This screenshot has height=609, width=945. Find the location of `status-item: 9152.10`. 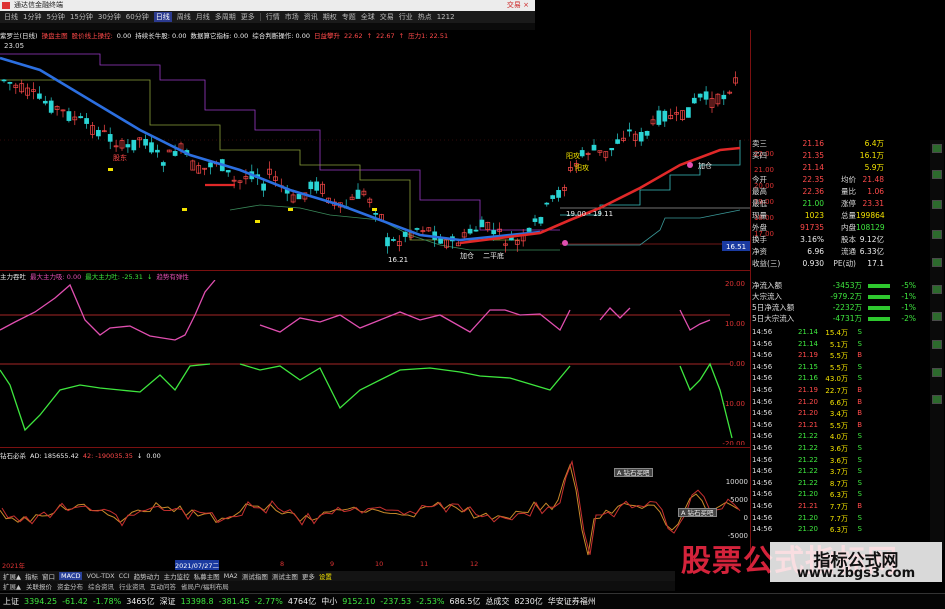

status-item: 9152.10 is located at coordinates (359, 601).